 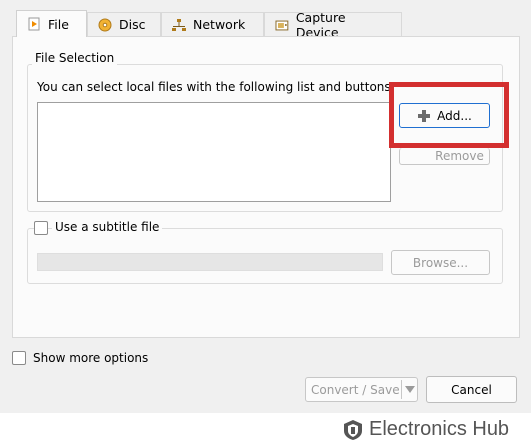 I want to click on tab-disc-label: Disc, so click(x=132, y=24).